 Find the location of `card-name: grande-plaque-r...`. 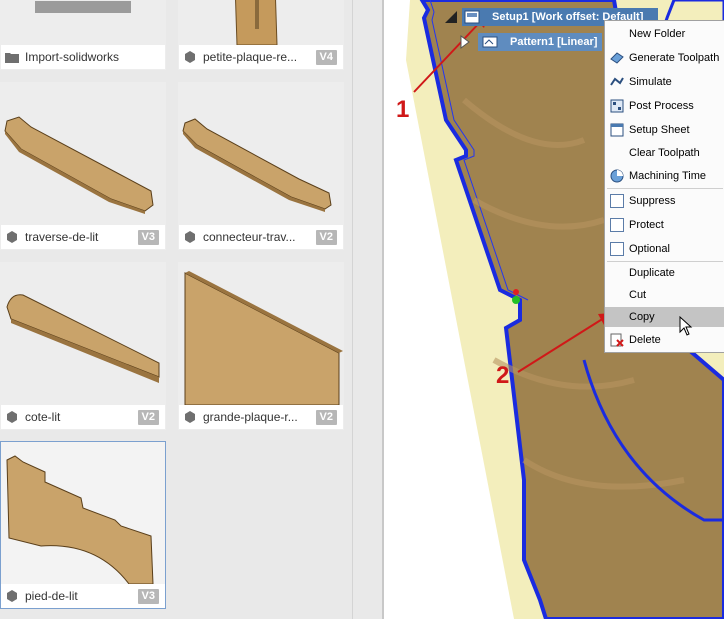

card-name: grande-plaque-r... is located at coordinates (250, 417).